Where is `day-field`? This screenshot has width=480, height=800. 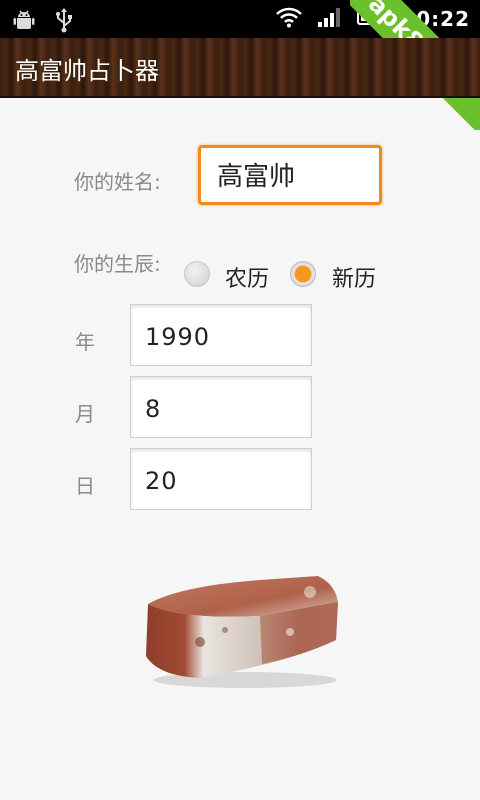 day-field is located at coordinates (221, 479).